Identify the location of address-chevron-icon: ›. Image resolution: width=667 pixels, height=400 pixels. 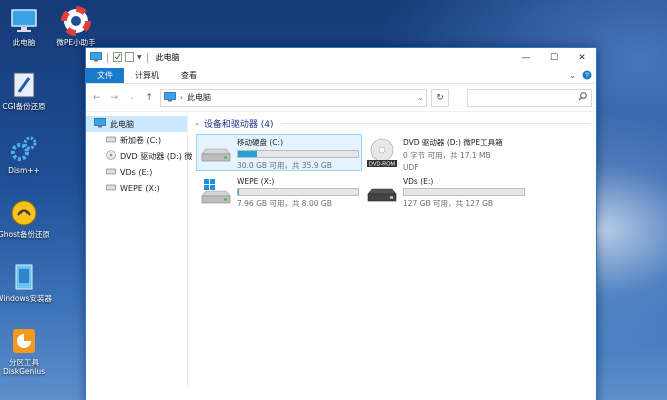
(181, 97).